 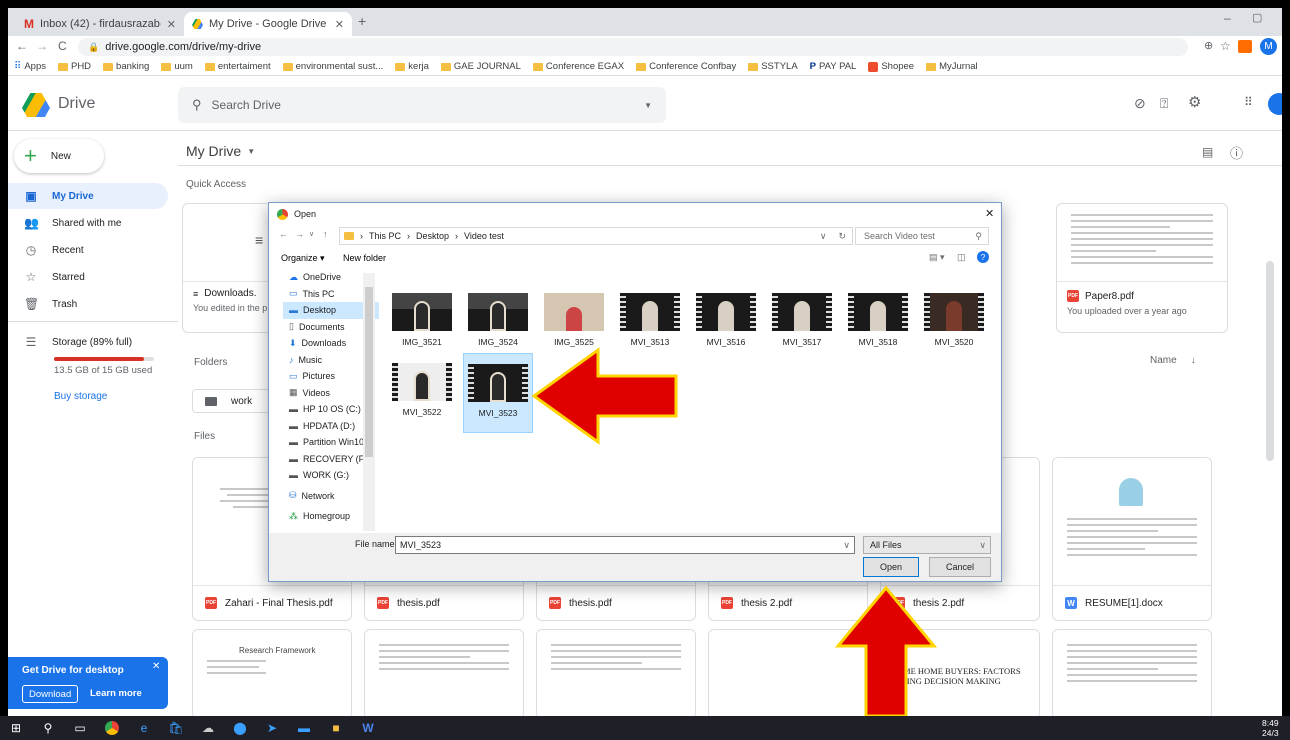 What do you see at coordinates (484, 236) in the screenshot?
I see `breadcrumb-item: Video test` at bounding box center [484, 236].